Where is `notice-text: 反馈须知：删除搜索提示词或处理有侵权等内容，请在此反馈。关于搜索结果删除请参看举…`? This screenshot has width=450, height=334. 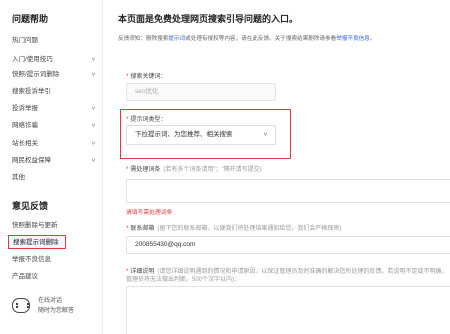 notice-text: 反馈须知：删除搜索提示词或处理有侵权等内容，请在此反馈。关于搜索结果删除请参看举… is located at coordinates (247, 39).